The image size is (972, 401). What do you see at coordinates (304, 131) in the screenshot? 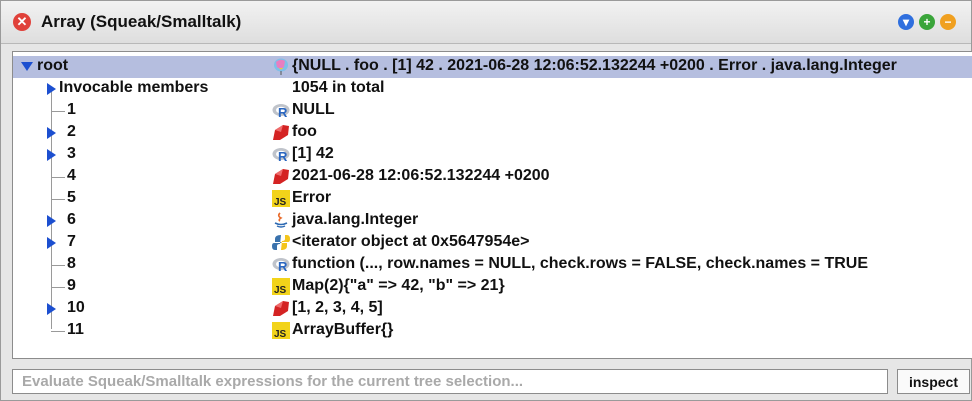
I see `tree-row-value: foo` at bounding box center [304, 131].